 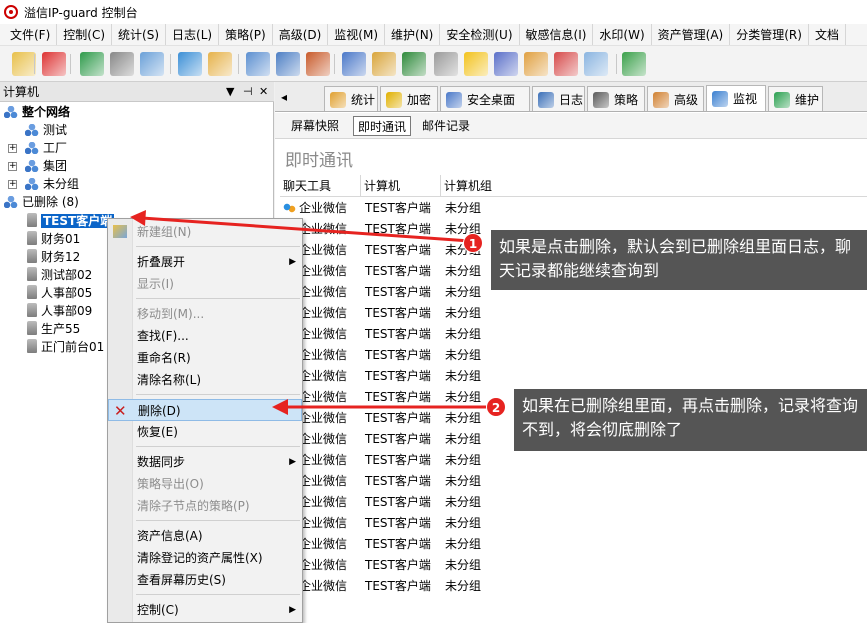 What do you see at coordinates (690, 420) in the screenshot?
I see `annotation-callout-2: 如果在已删除组里面，再点击删除，记录将查询不到，将会彻底删除了` at bounding box center [690, 420].